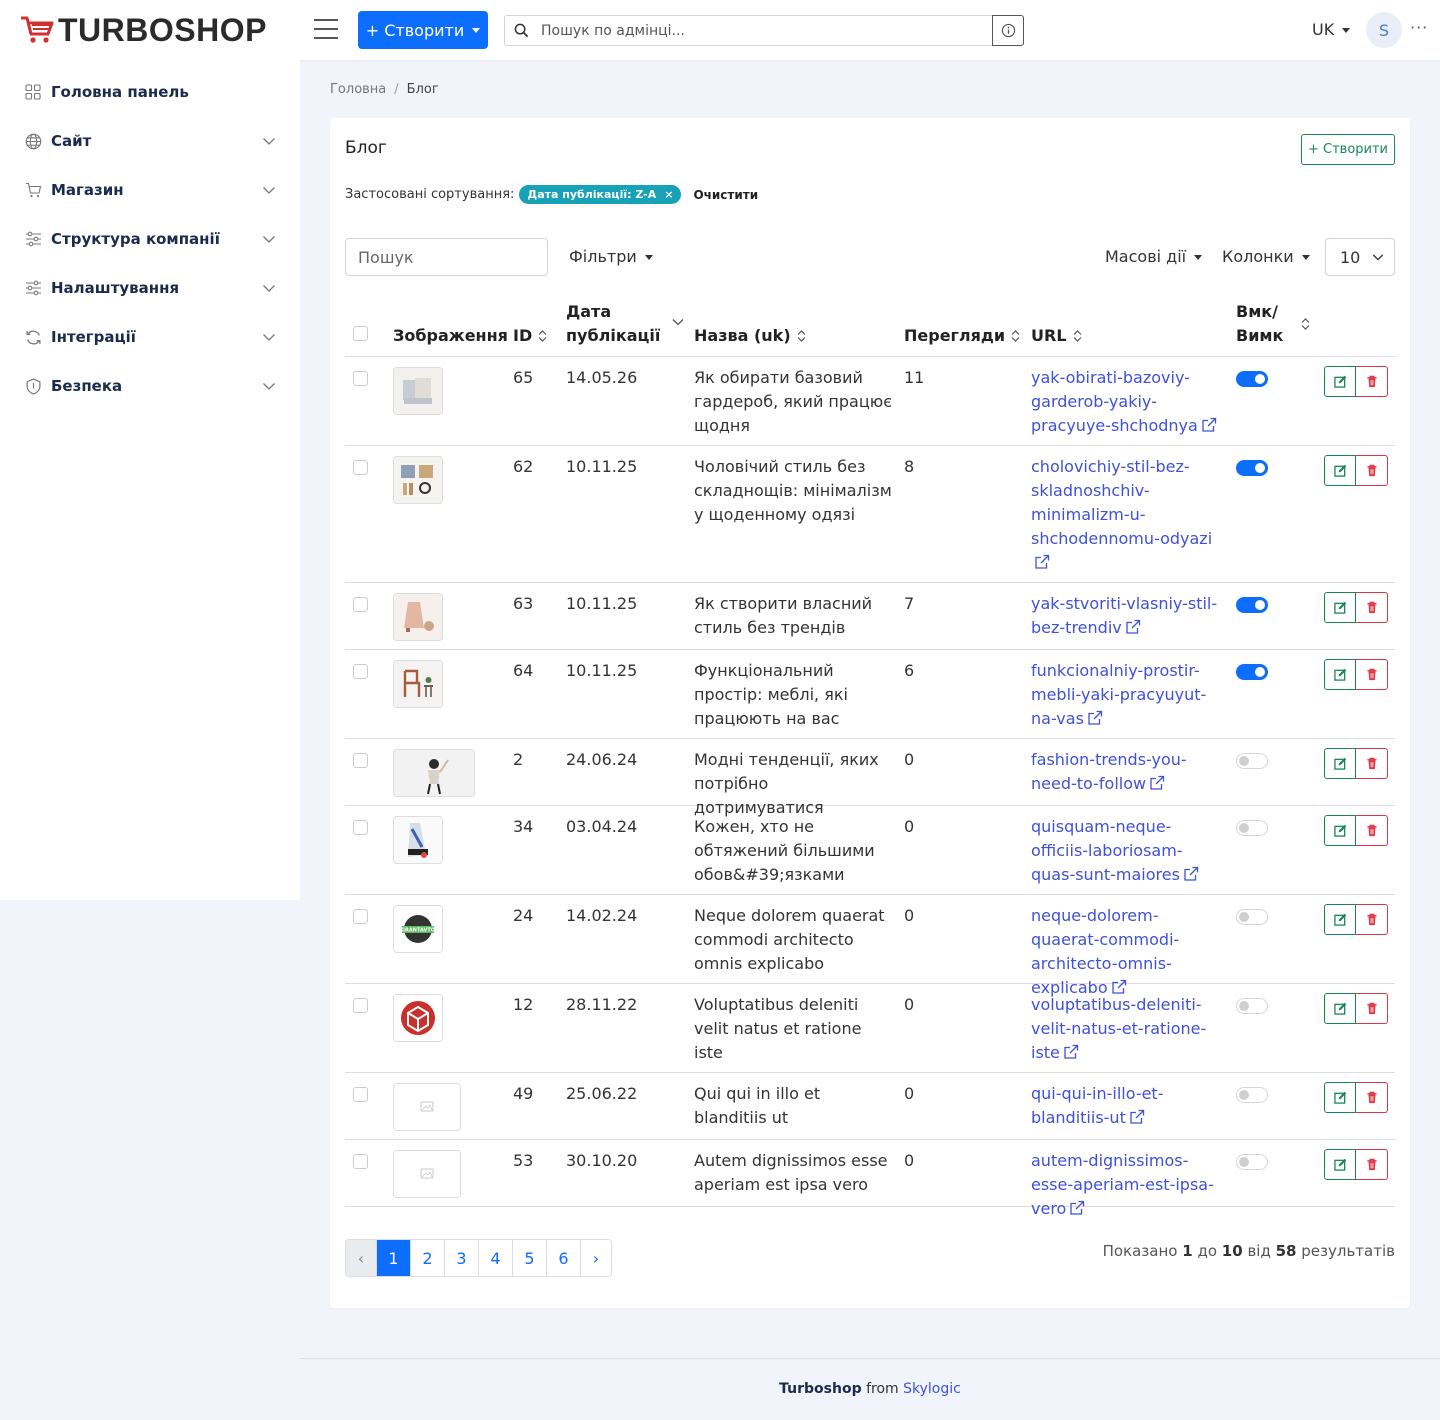 This screenshot has width=1440, height=1420. What do you see at coordinates (1384, 30) in the screenshot?
I see `avatar: S` at bounding box center [1384, 30].